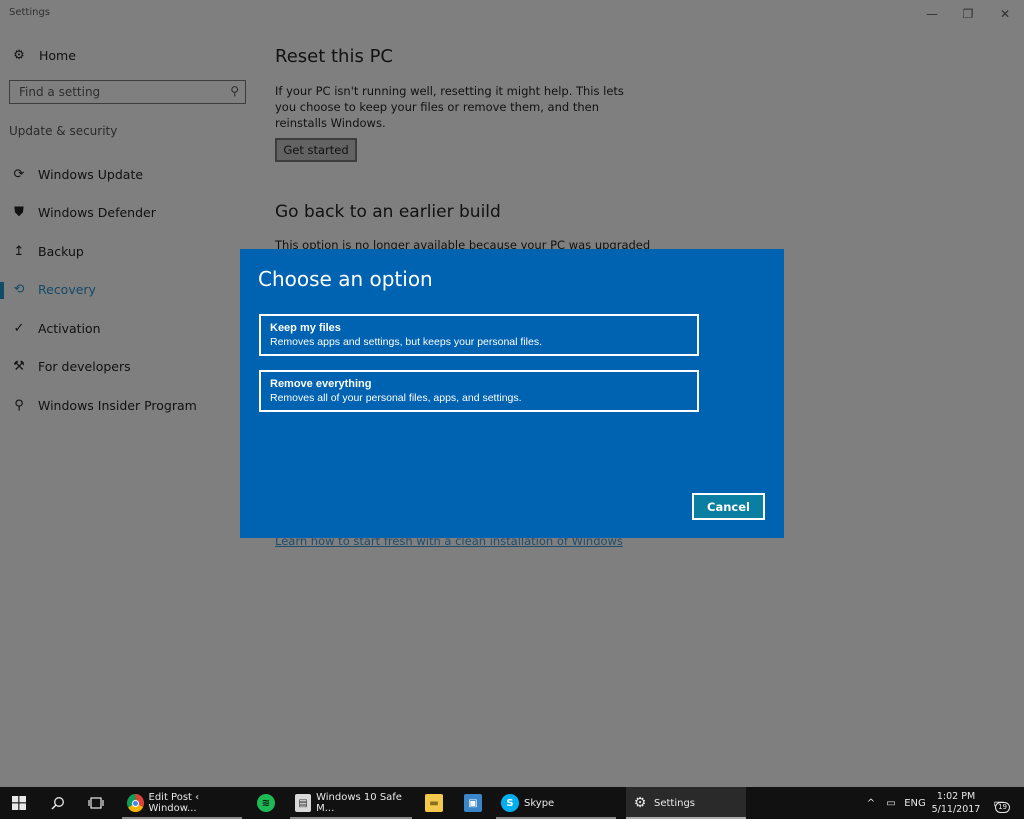 The width and height of the screenshot is (1024, 819). I want to click on remote-desktop-icon: ▣, so click(473, 803).